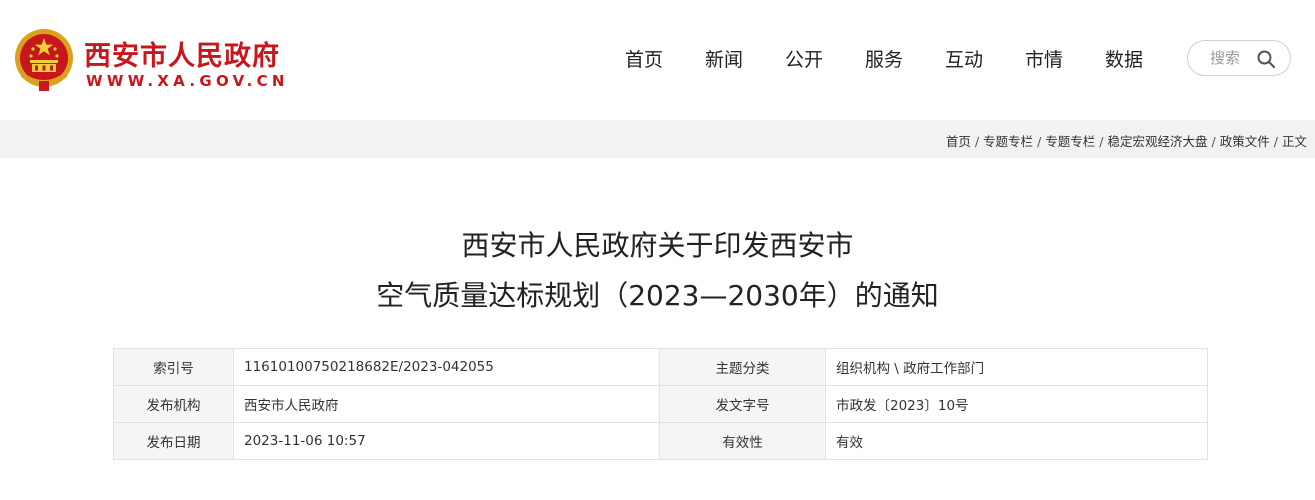 This screenshot has height=500, width=1315. Describe the element at coordinates (1235, 58) in the screenshot. I see `search-input` at that location.